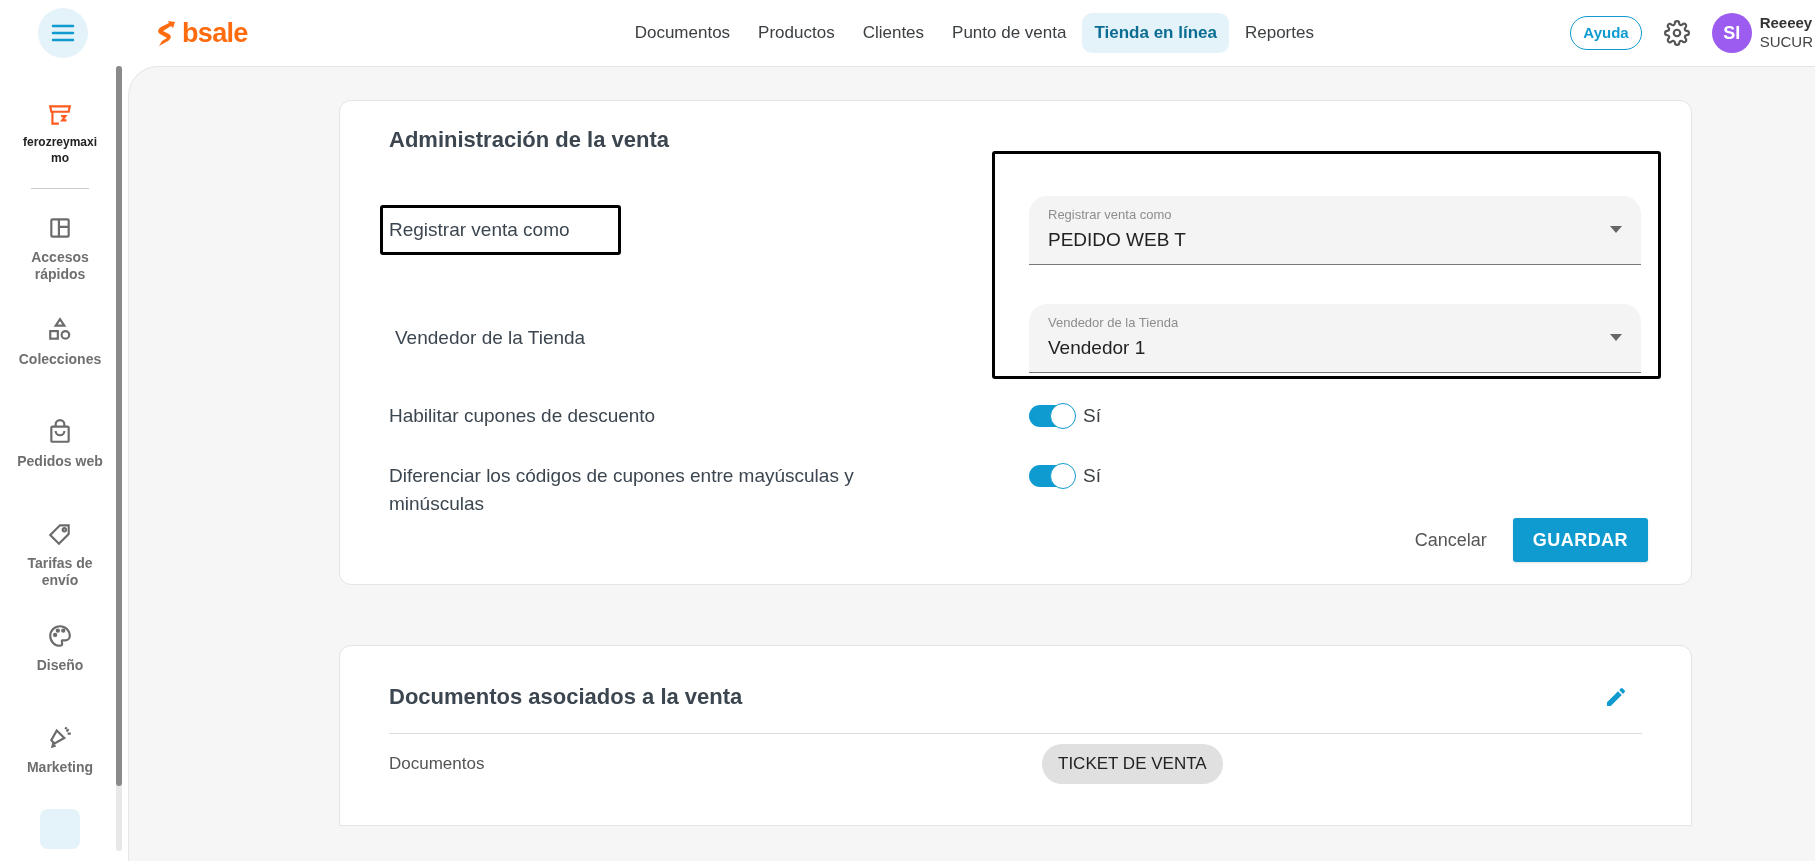  I want to click on menu-icon, so click(63, 33).